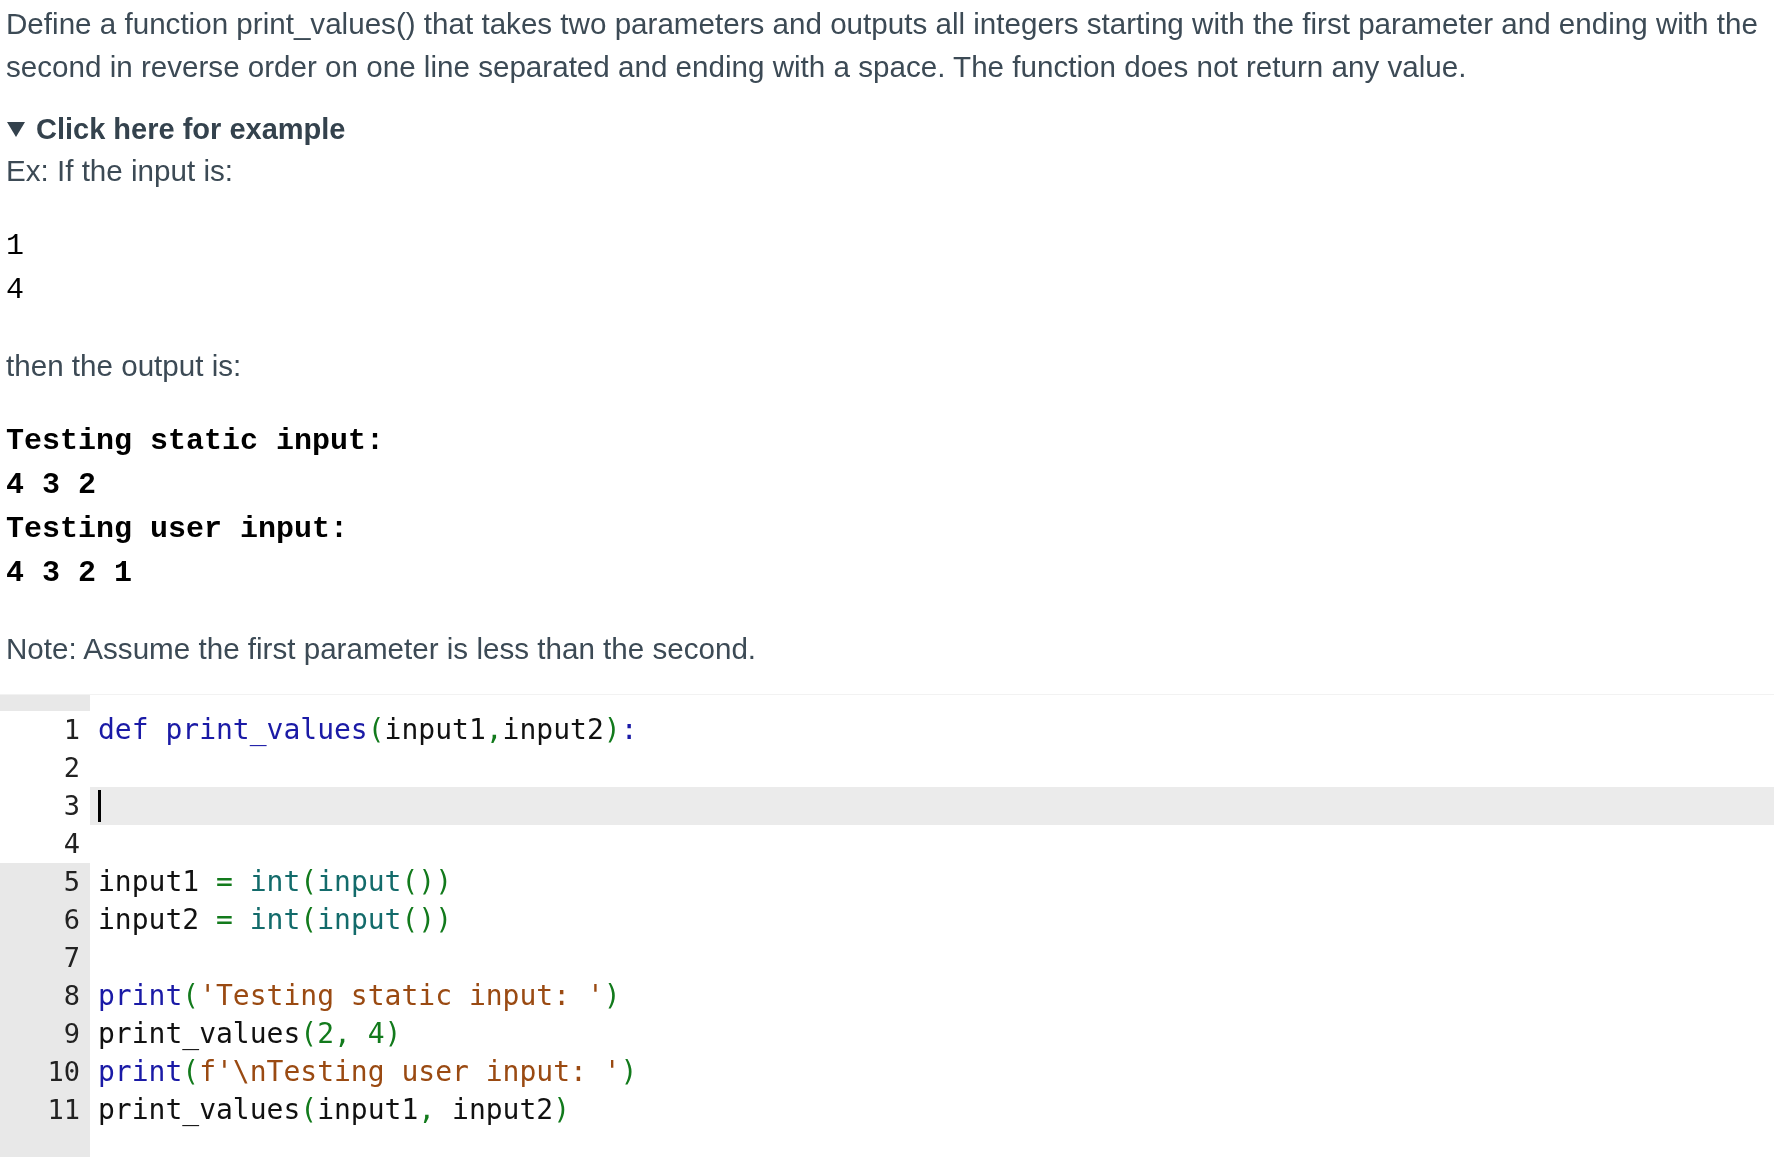 The width and height of the screenshot is (1774, 1157). I want to click on line-number: 2, so click(71, 768).